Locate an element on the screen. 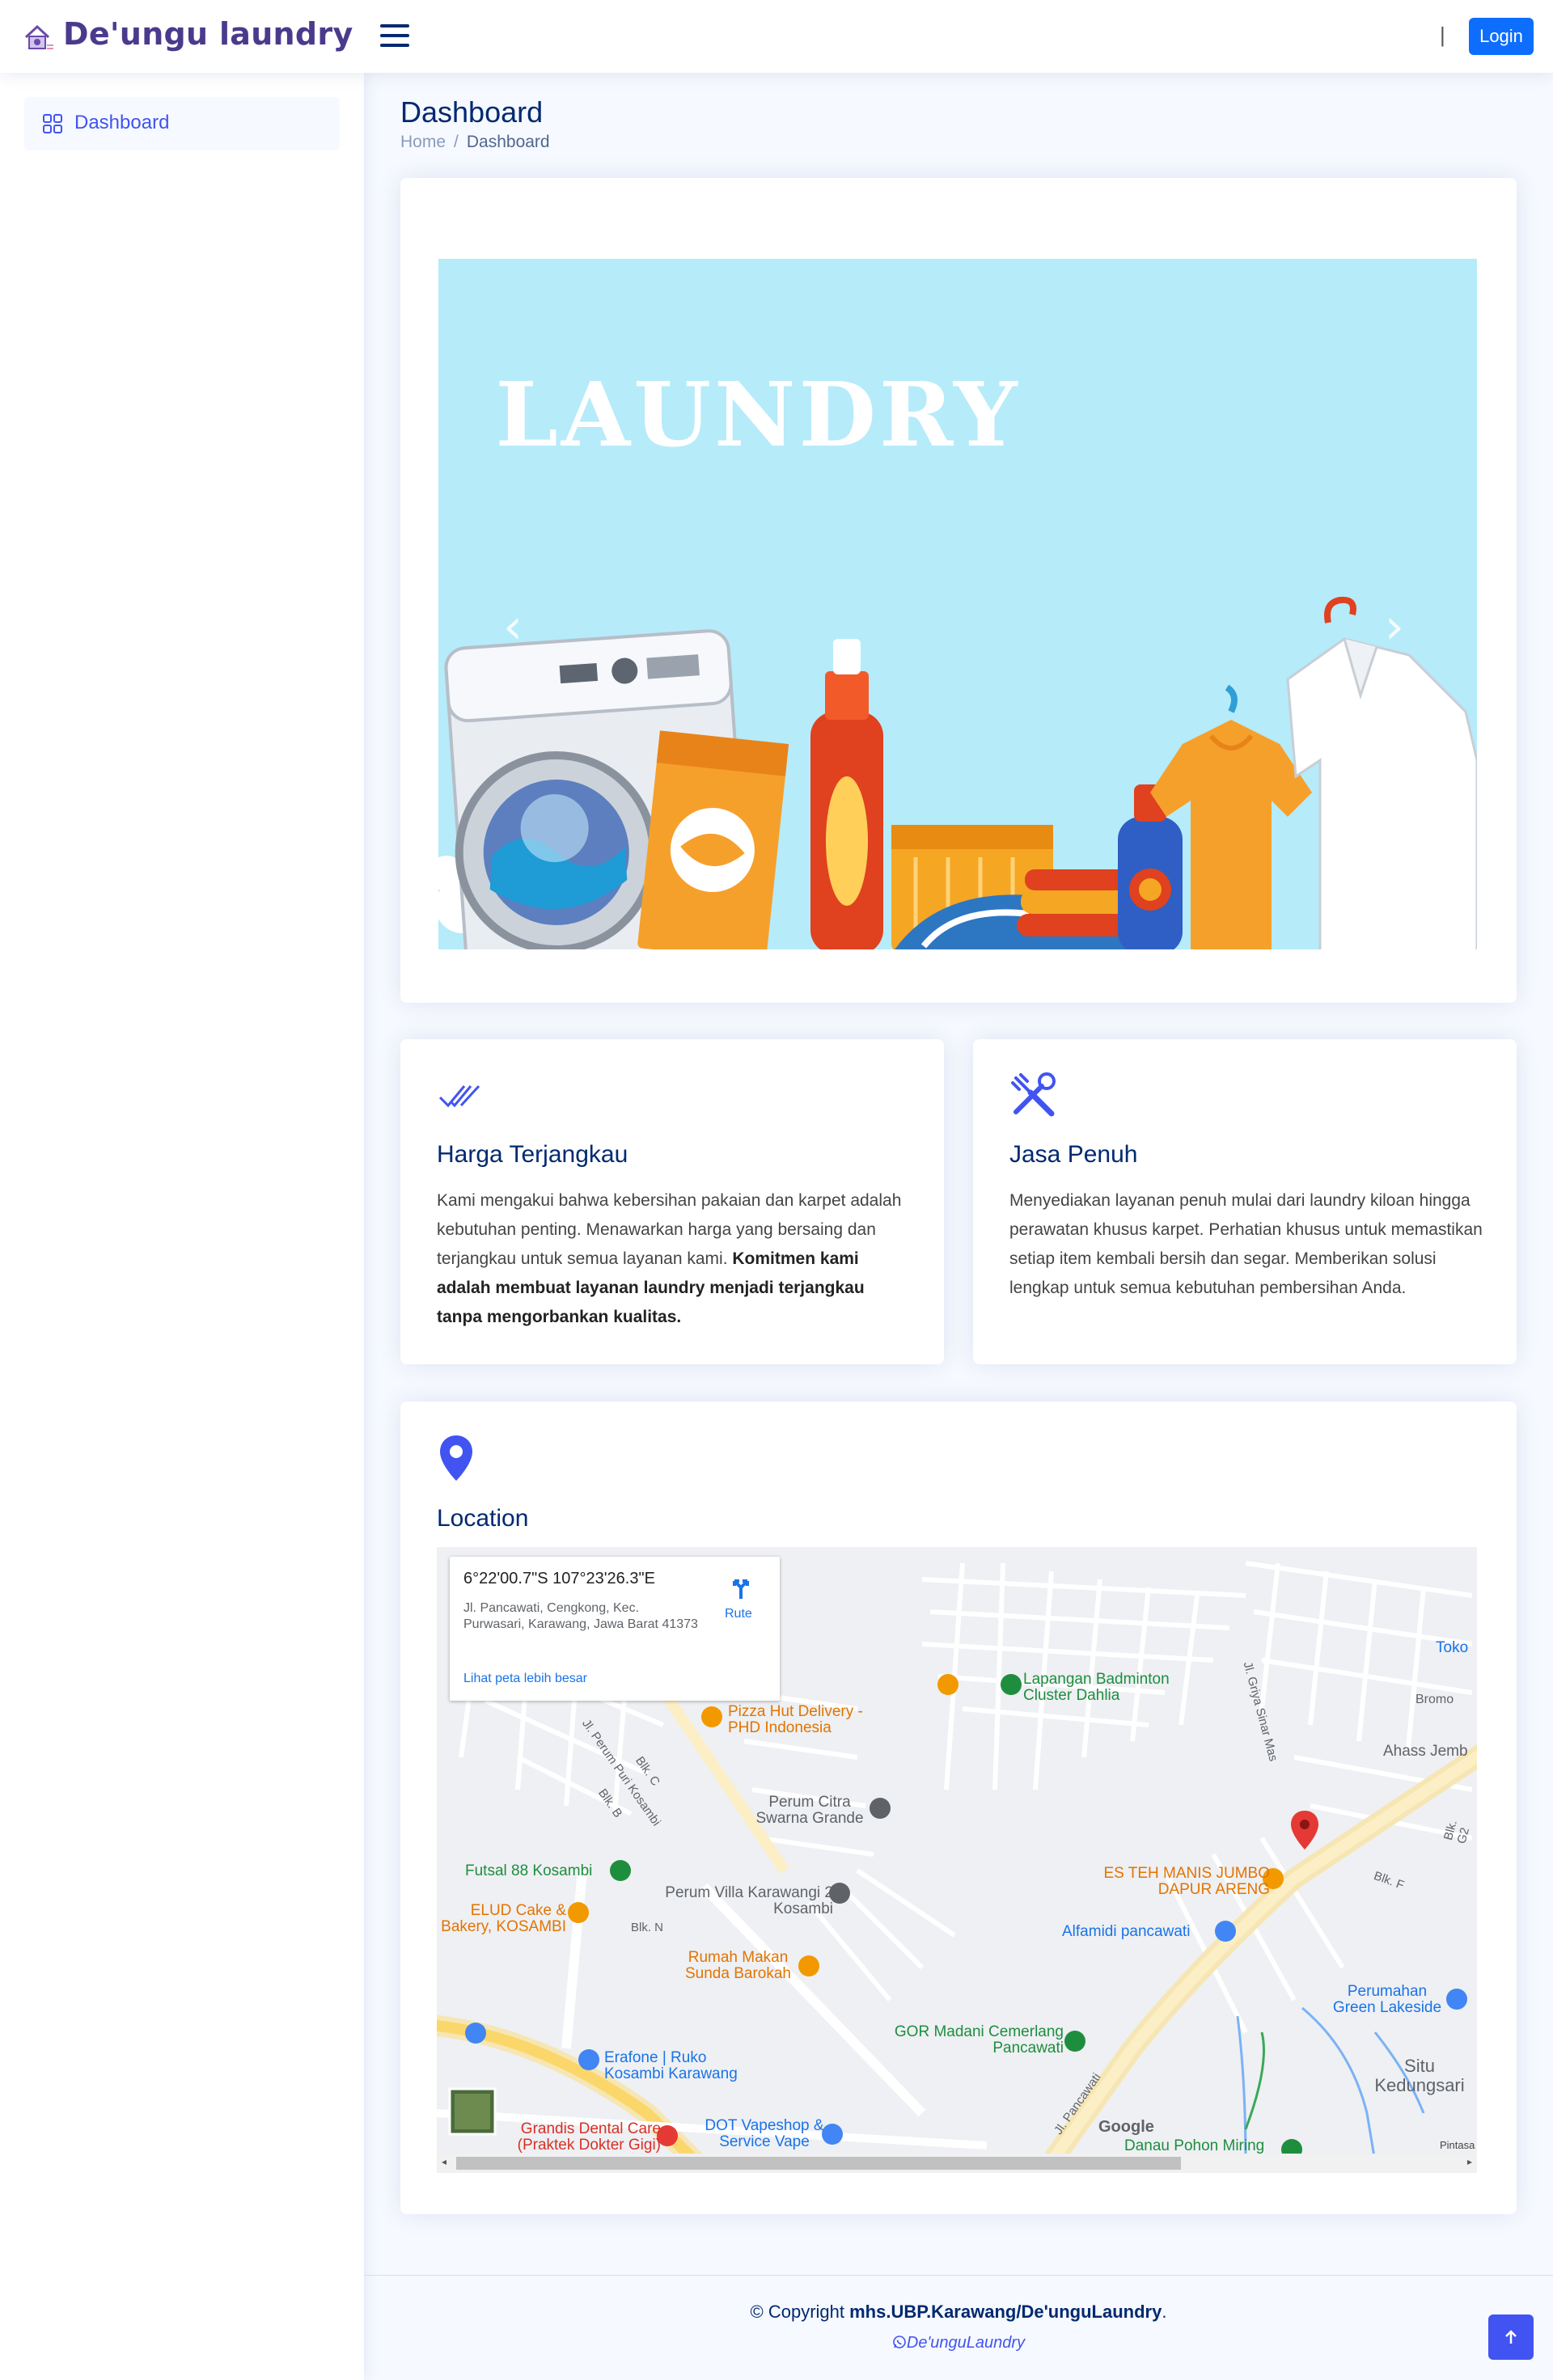 This screenshot has height=2380, width=1553. sidebar-item-label: Dashboard is located at coordinates (122, 123).